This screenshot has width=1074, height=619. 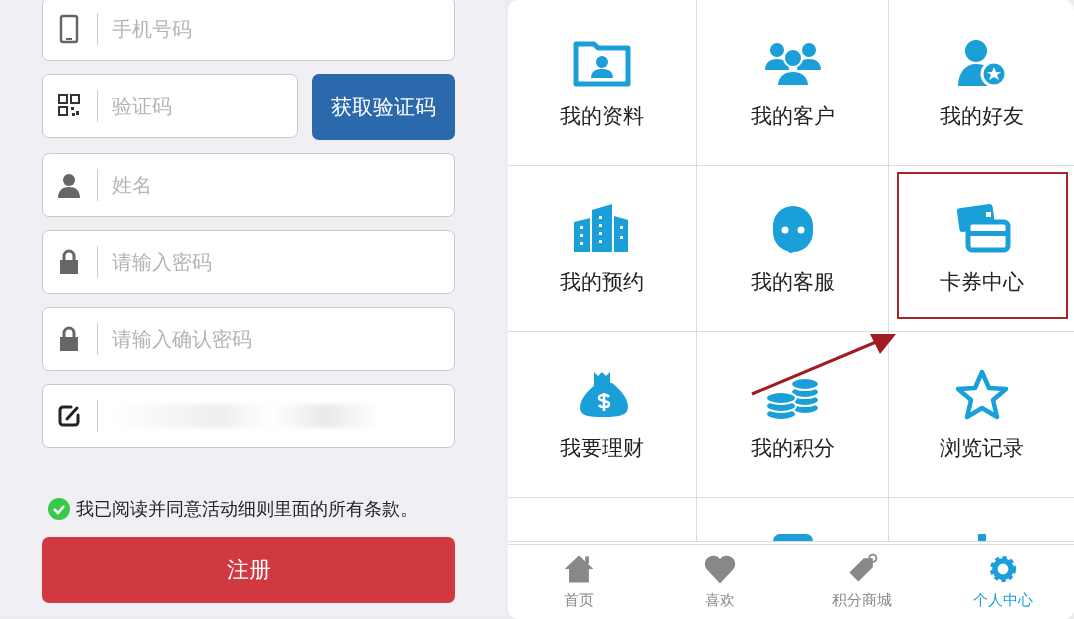 What do you see at coordinates (281, 185) in the screenshot?
I see `text-input: 姓名` at bounding box center [281, 185].